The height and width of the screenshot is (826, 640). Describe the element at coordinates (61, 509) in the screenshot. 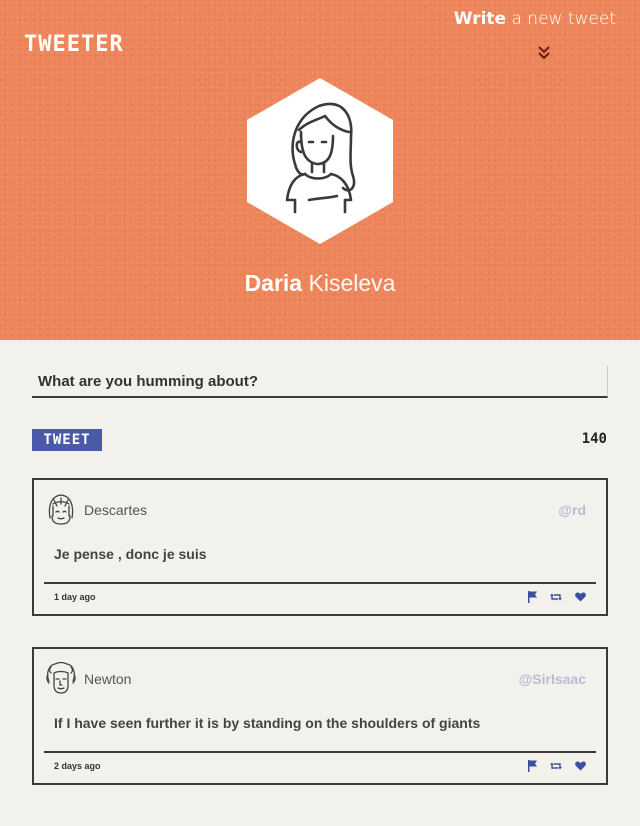

I see `descartes-avatar-icon` at that location.